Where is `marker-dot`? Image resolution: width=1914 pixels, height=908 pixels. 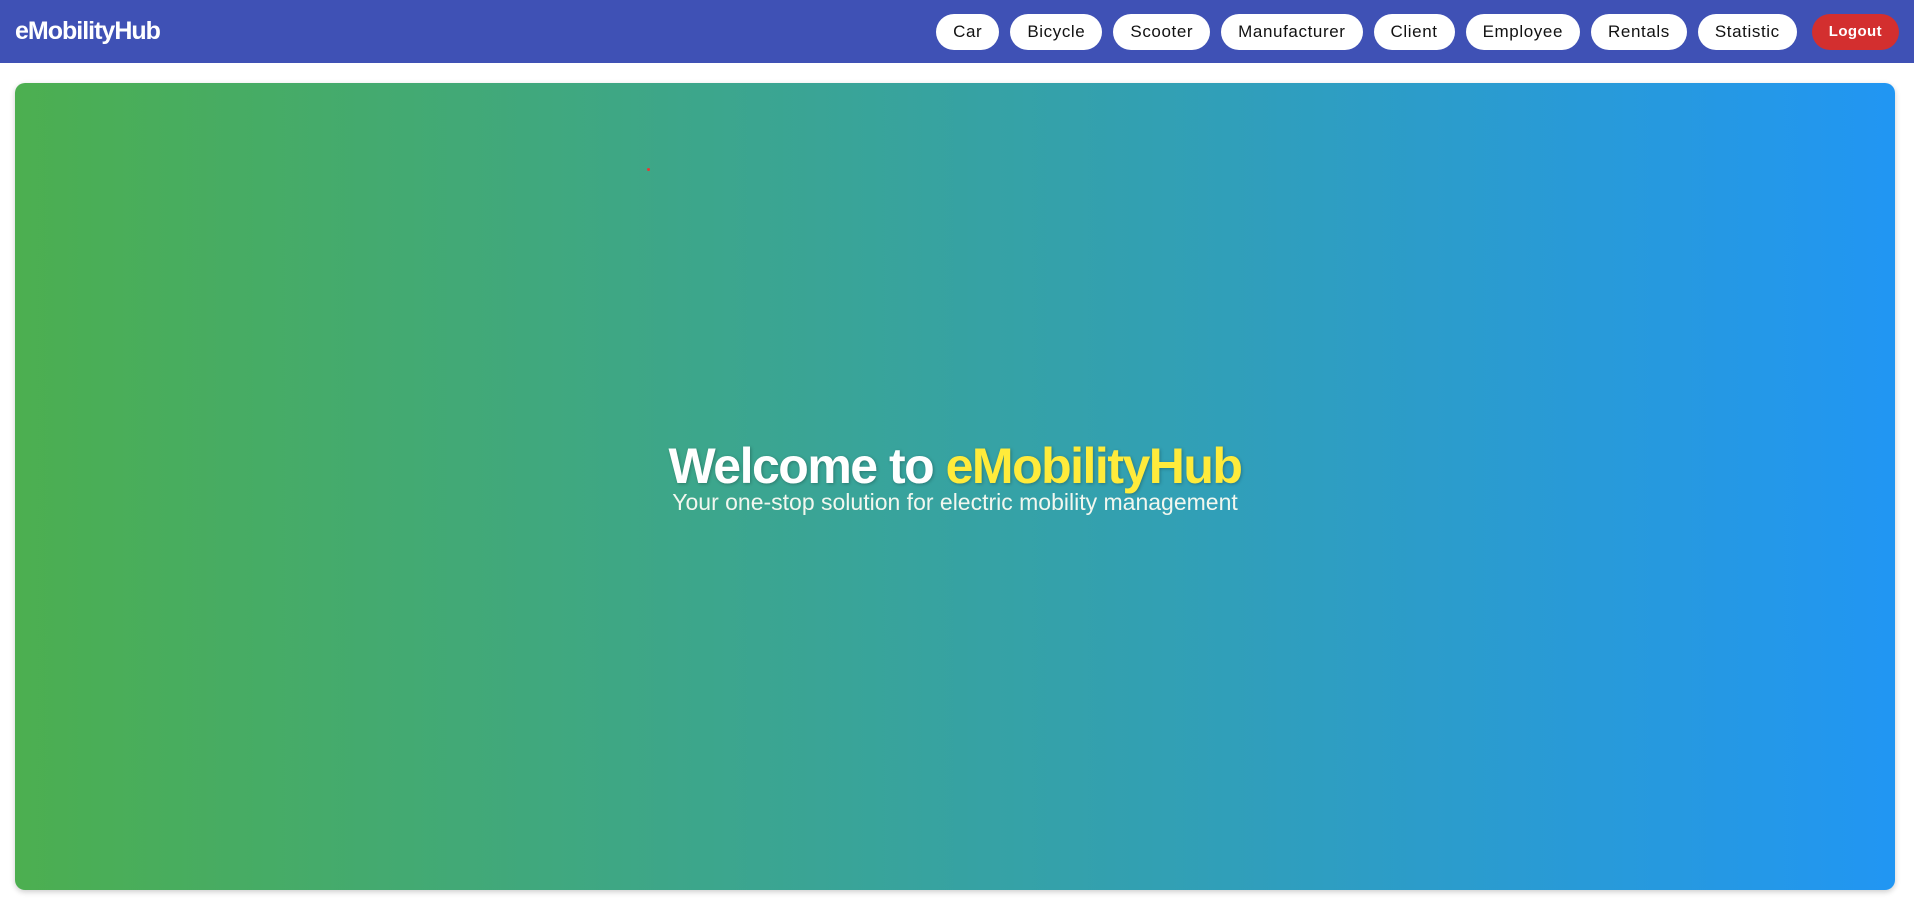
marker-dot is located at coordinates (648, 169).